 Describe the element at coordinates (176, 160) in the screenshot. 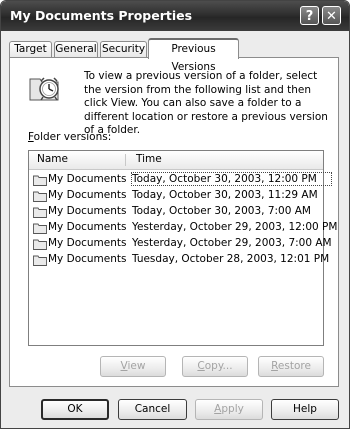

I see `list-header: Name Time` at that location.